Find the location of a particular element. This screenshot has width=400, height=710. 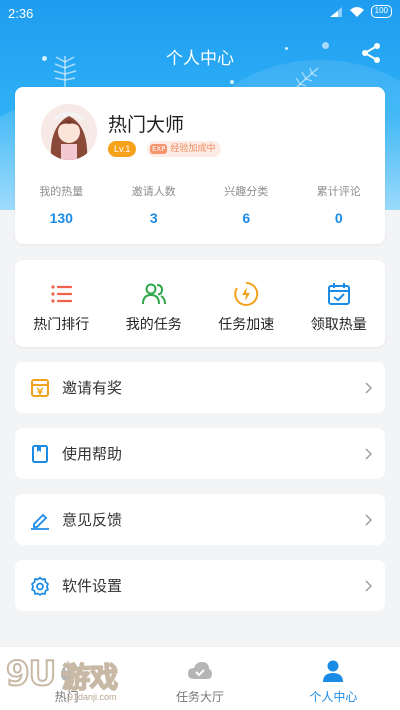

action-my-tasks: 我的任务 is located at coordinates (154, 303).